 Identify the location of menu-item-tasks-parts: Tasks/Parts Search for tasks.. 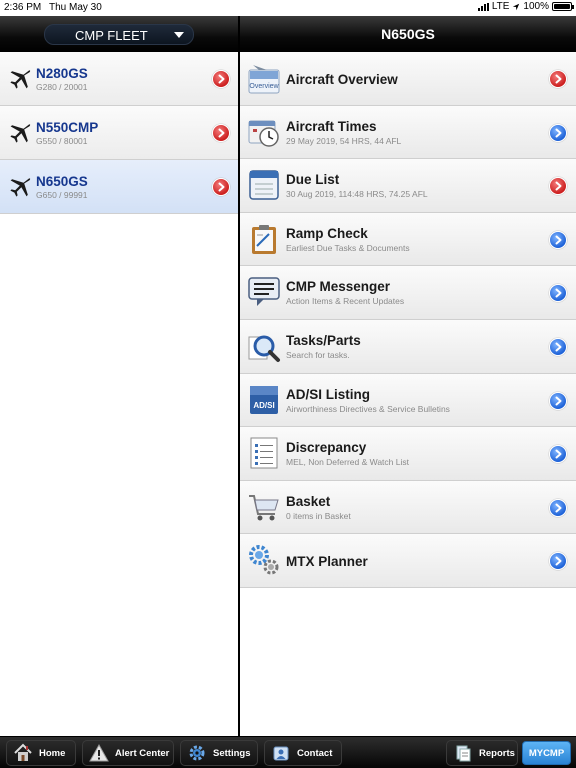
(408, 346).